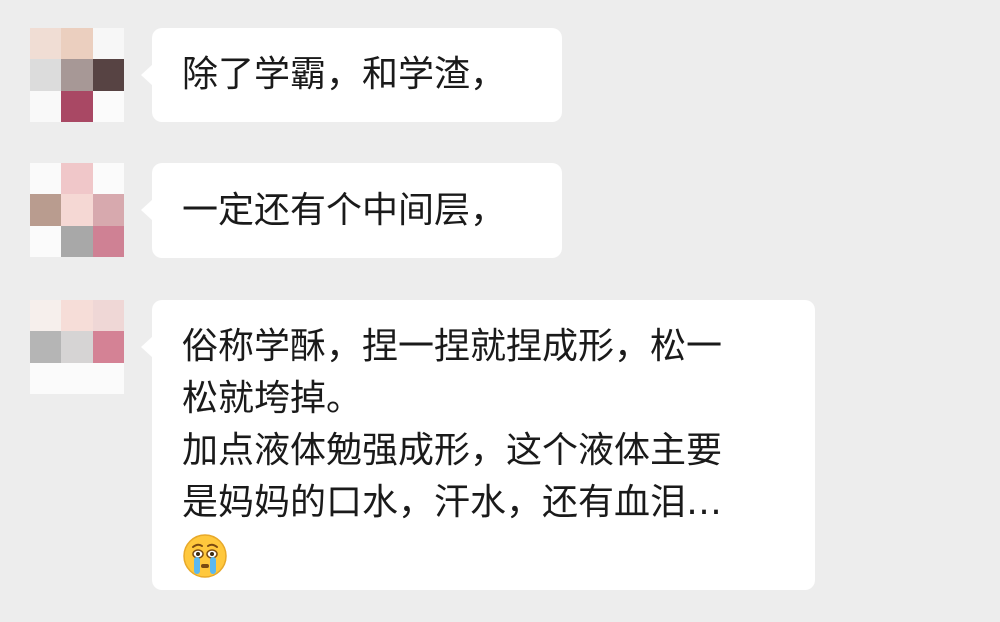 The height and width of the screenshot is (622, 1000). Describe the element at coordinates (344, 210) in the screenshot. I see `message-text: 一定还有个中间层，` at that location.